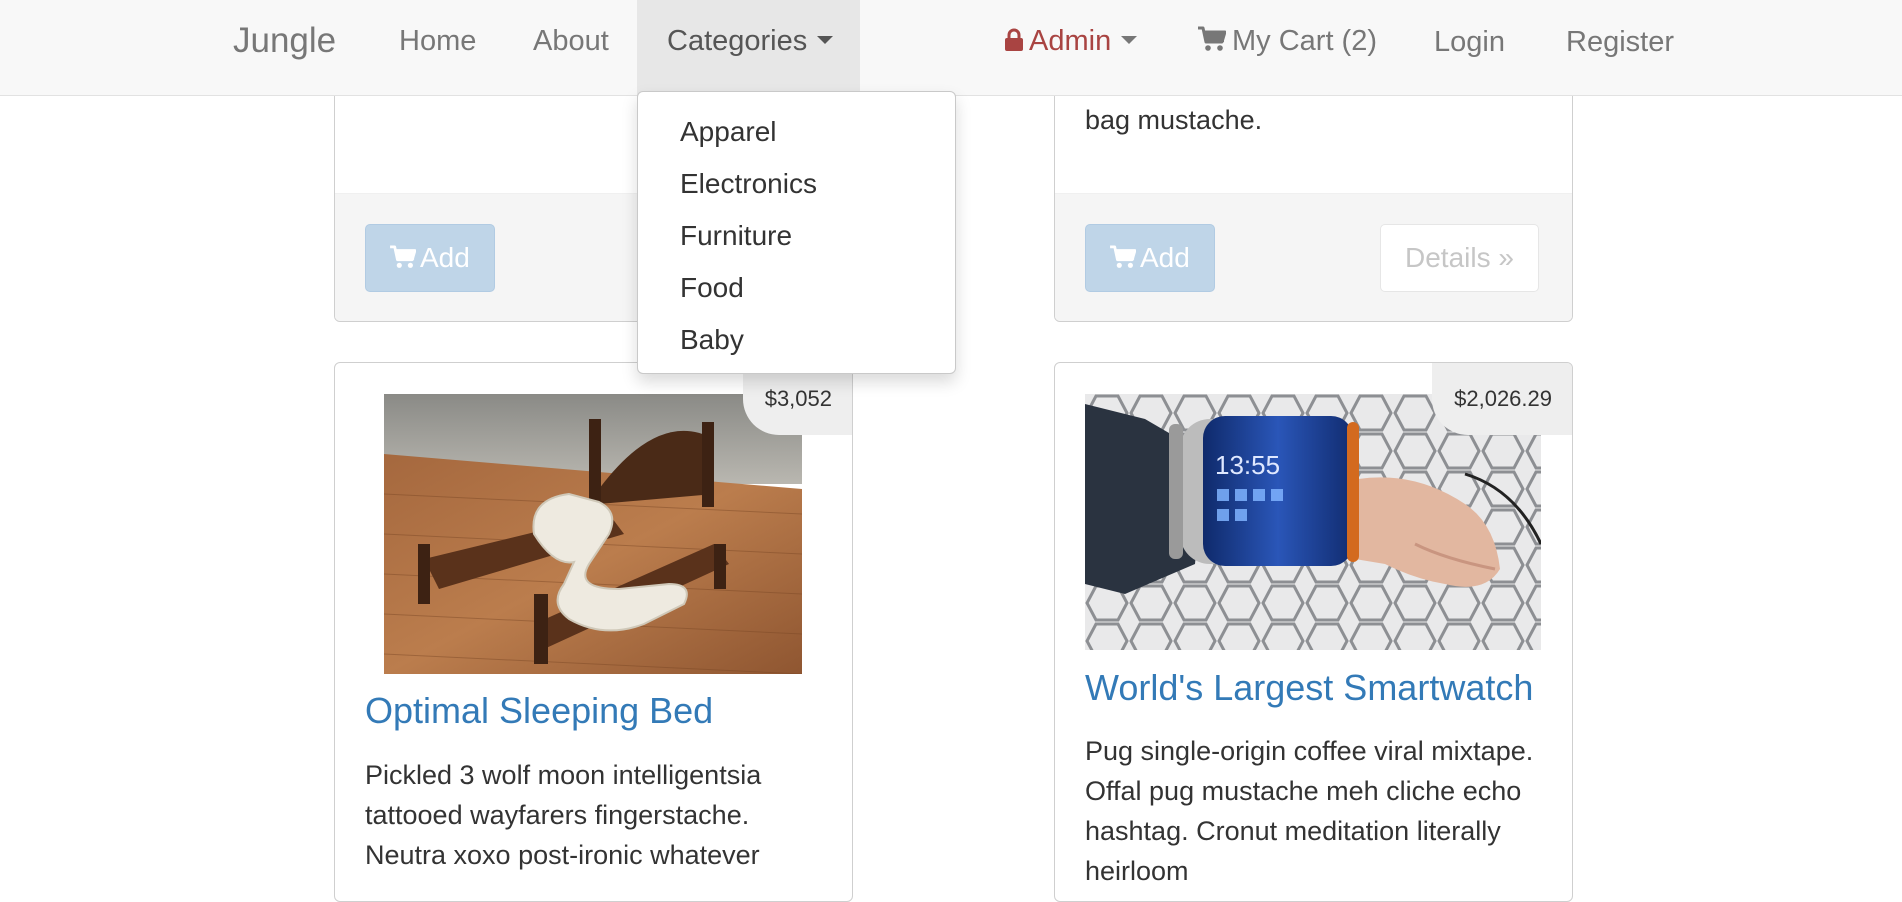  Describe the element at coordinates (1313, 257) in the screenshot. I see `card-footer: Add Details »` at that location.